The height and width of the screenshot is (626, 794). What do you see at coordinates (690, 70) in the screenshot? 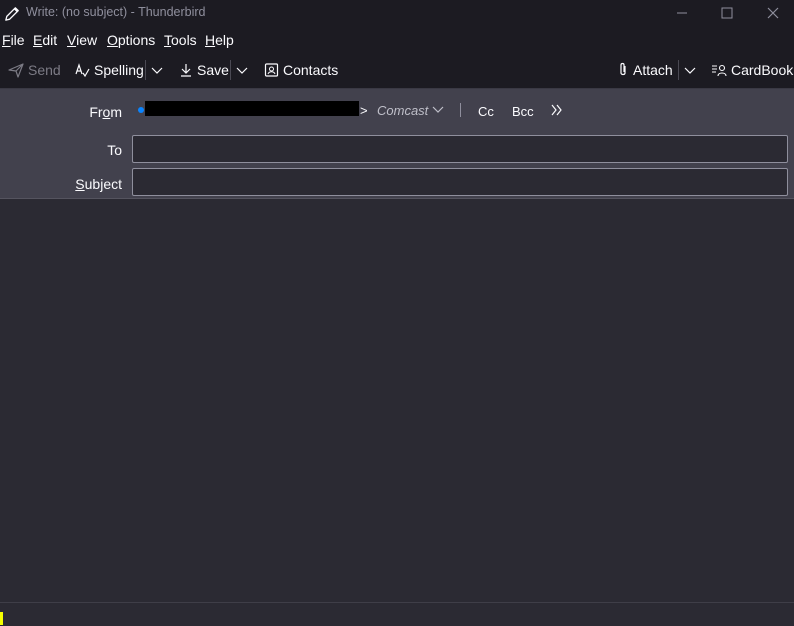
I see `attach-dropdown-icon` at bounding box center [690, 70].